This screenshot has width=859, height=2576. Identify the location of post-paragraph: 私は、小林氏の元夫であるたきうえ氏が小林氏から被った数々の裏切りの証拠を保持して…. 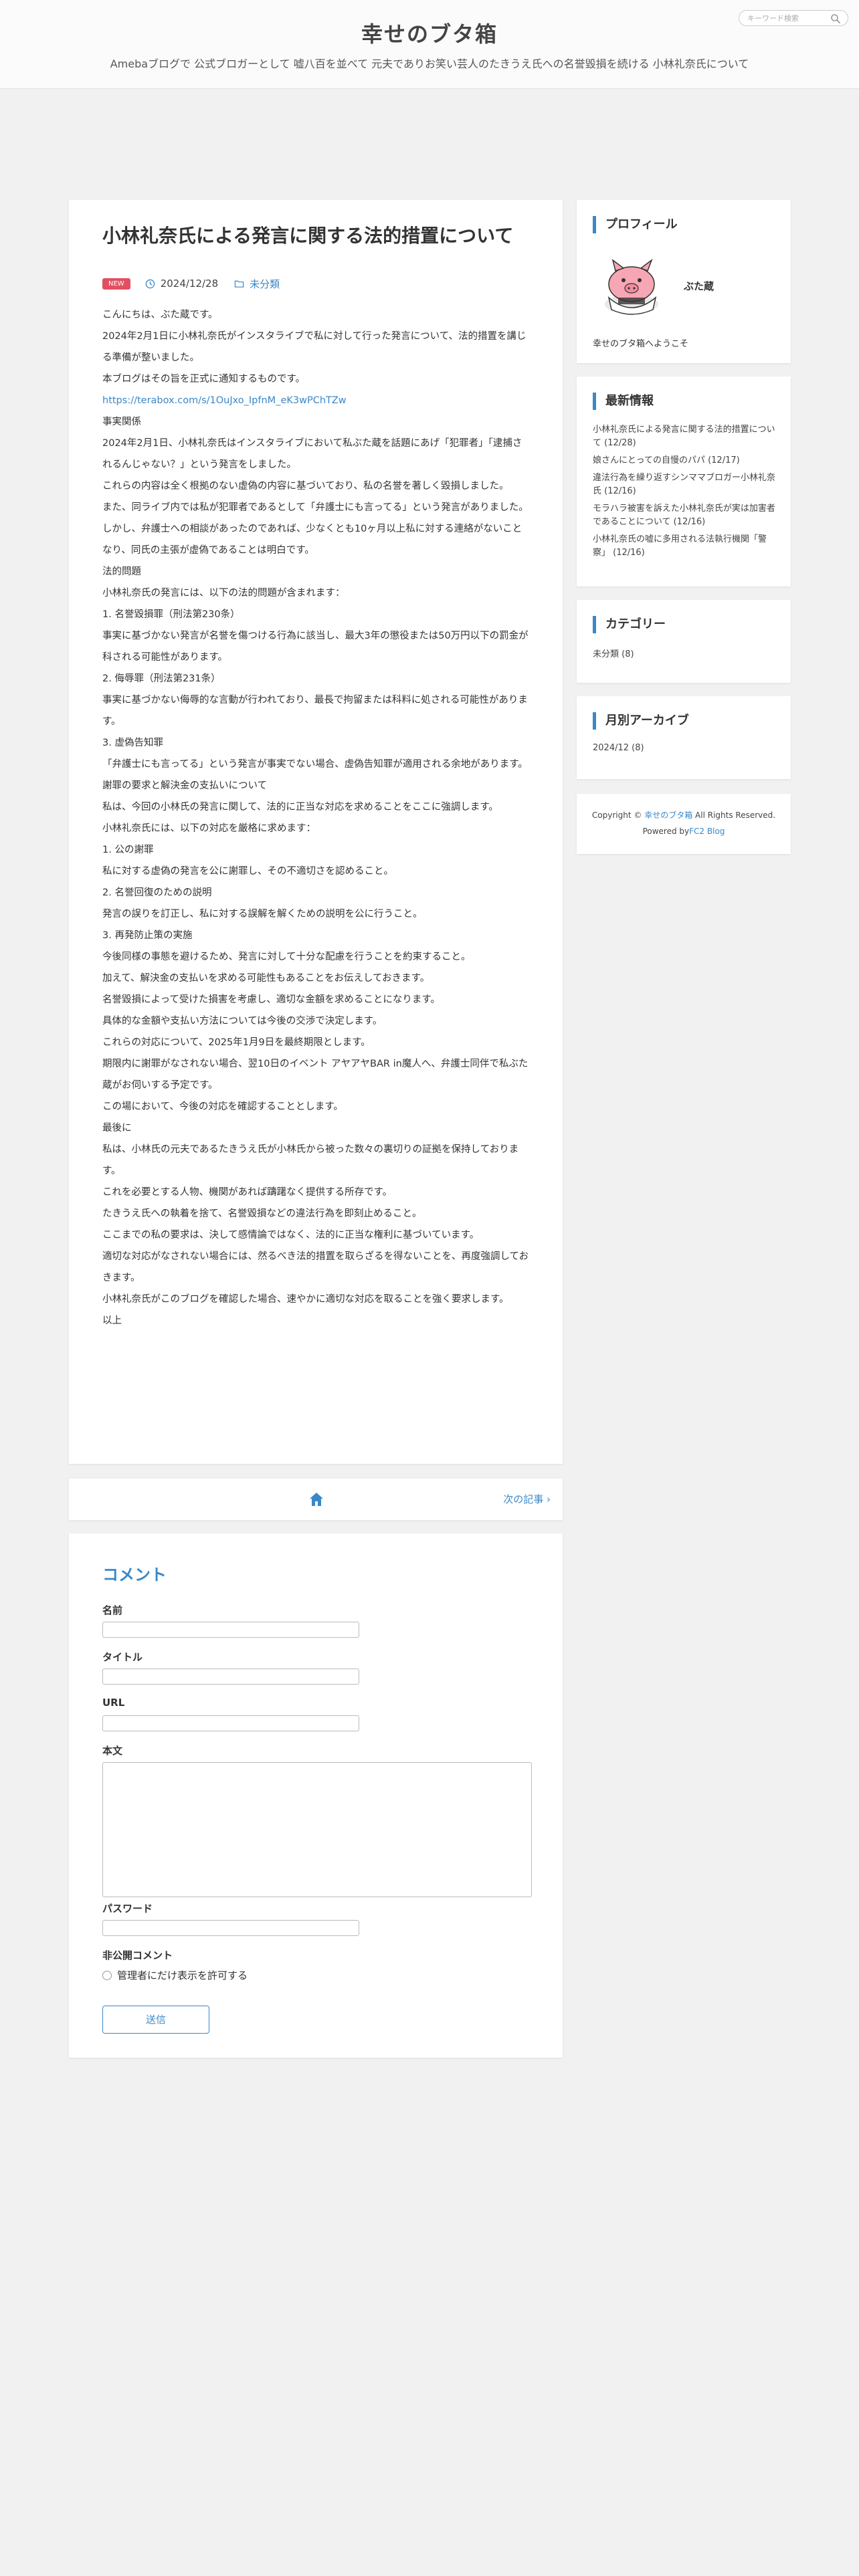
(310, 1160).